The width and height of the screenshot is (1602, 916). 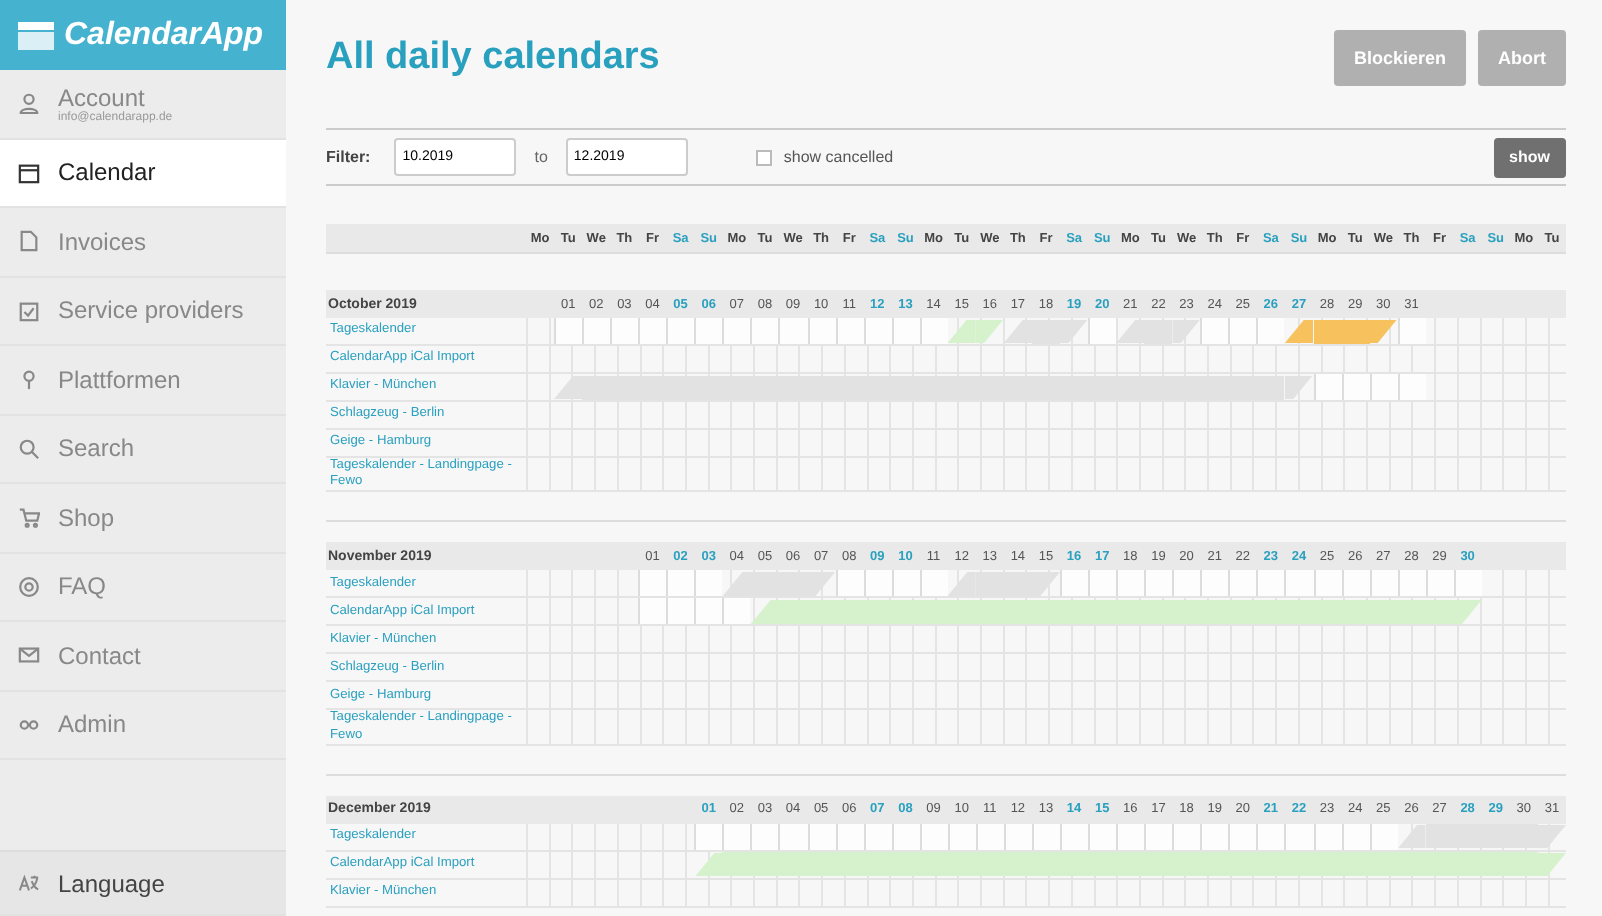 I want to click on nav-label: Invoices, so click(x=102, y=241).